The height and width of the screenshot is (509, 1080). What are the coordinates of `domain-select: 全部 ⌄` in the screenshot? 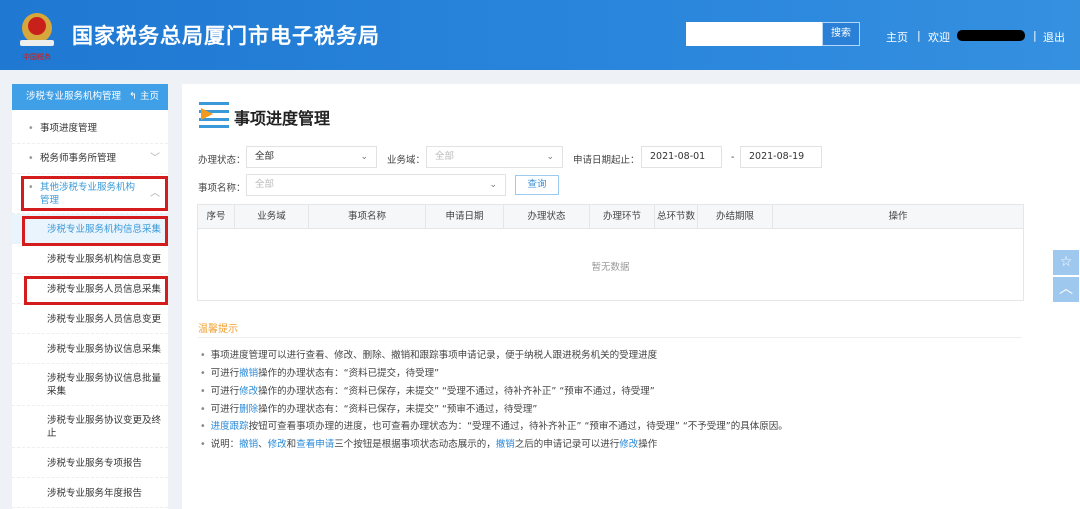 It's located at (494, 157).